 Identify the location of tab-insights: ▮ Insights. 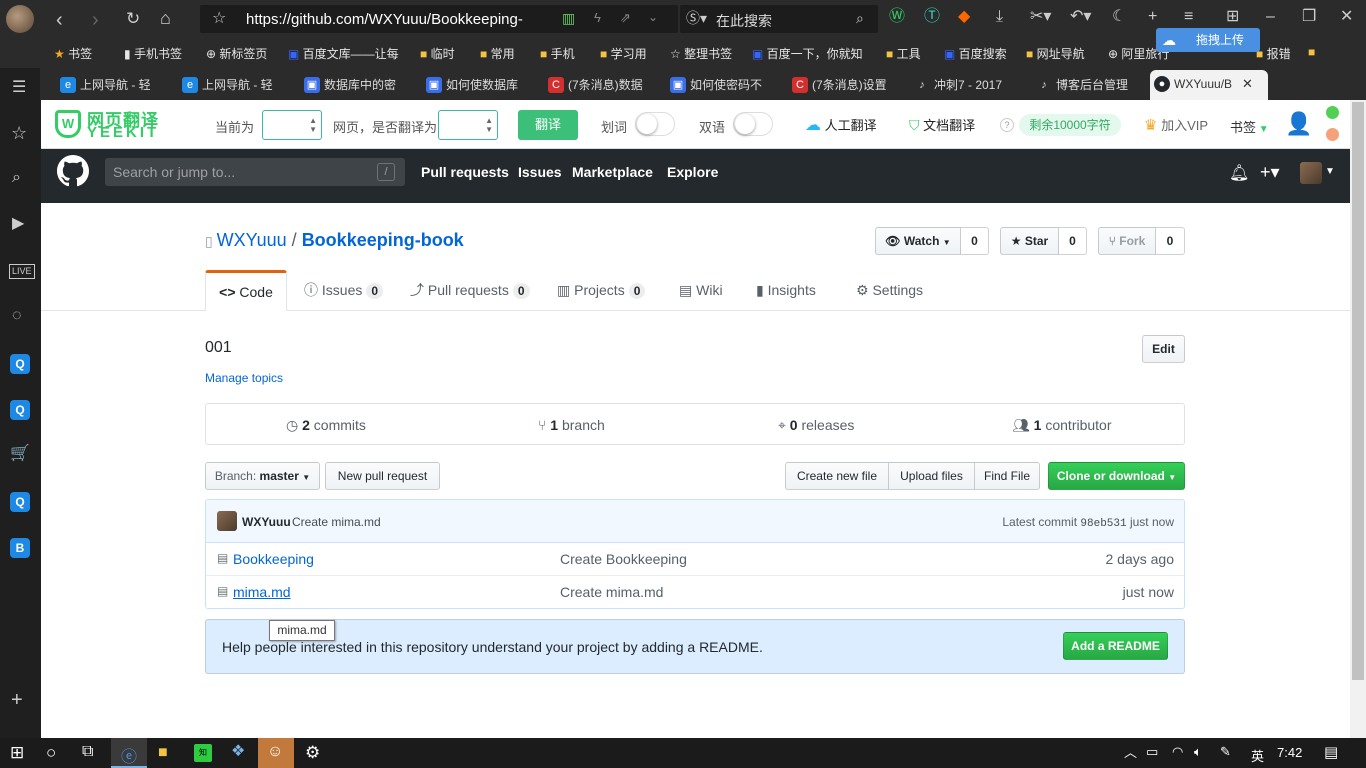
(786, 290).